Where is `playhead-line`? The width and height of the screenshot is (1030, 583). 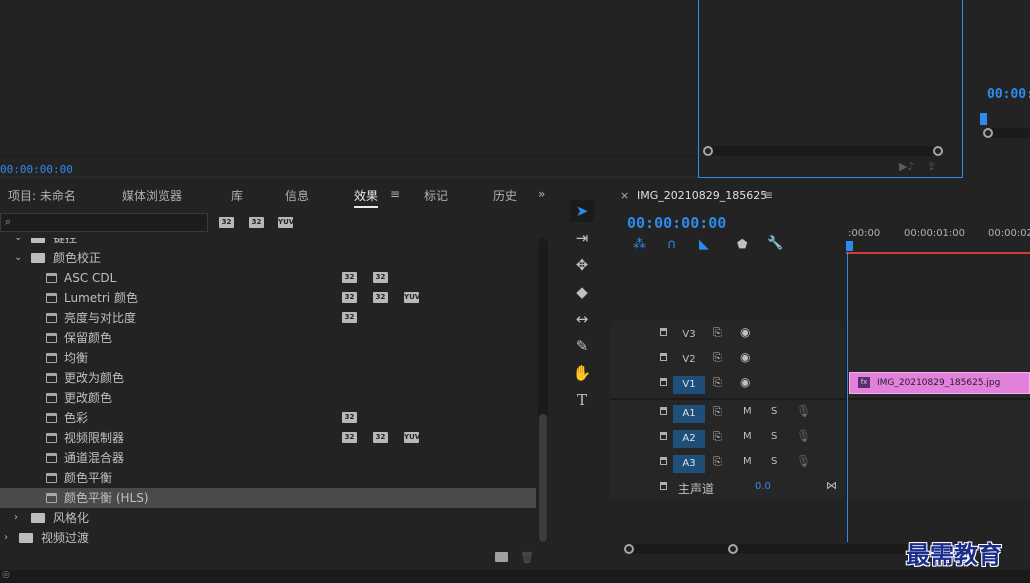 playhead-line is located at coordinates (847, 397).